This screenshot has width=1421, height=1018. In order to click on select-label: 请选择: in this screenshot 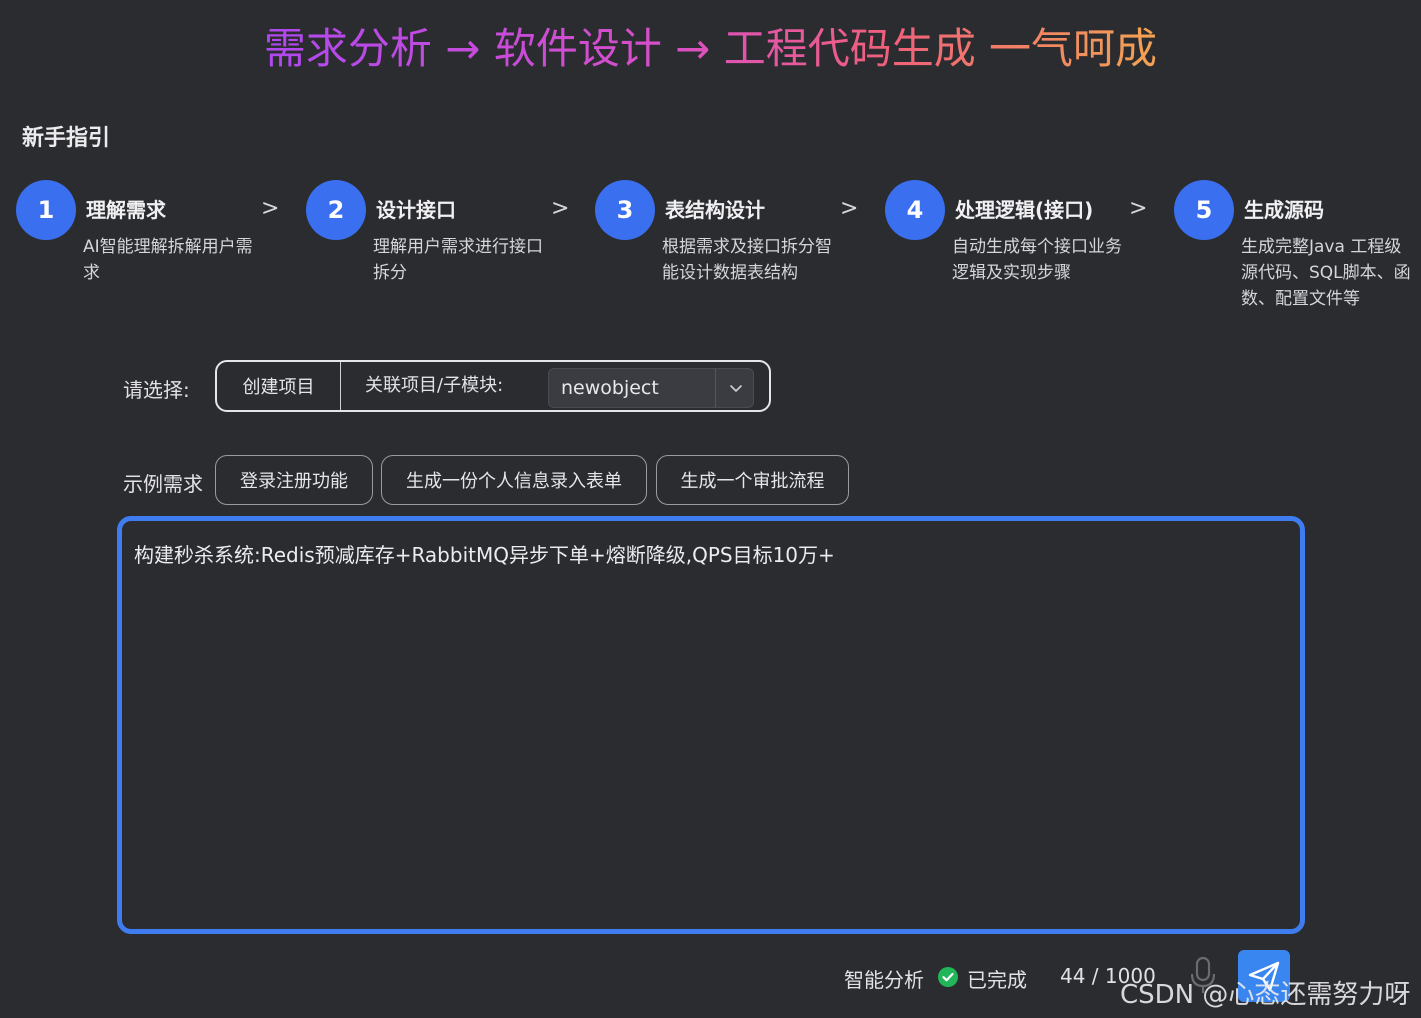, I will do `click(156, 390)`.